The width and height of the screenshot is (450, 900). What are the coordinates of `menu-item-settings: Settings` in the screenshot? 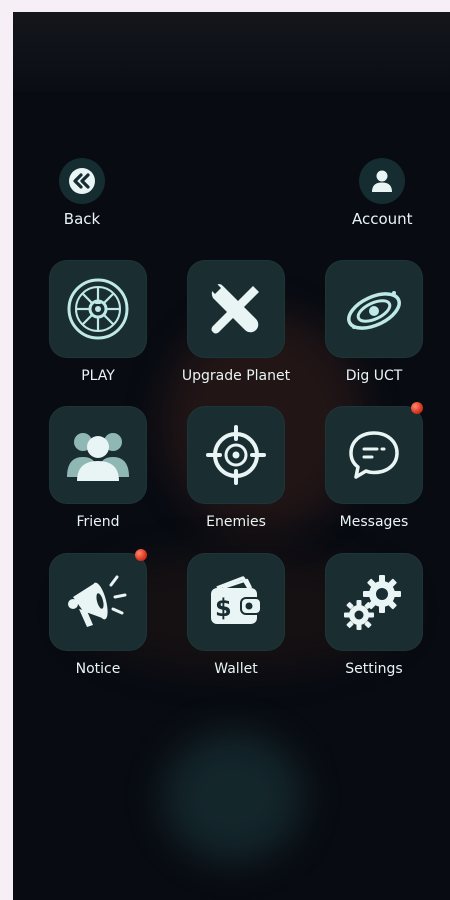 It's located at (374, 615).